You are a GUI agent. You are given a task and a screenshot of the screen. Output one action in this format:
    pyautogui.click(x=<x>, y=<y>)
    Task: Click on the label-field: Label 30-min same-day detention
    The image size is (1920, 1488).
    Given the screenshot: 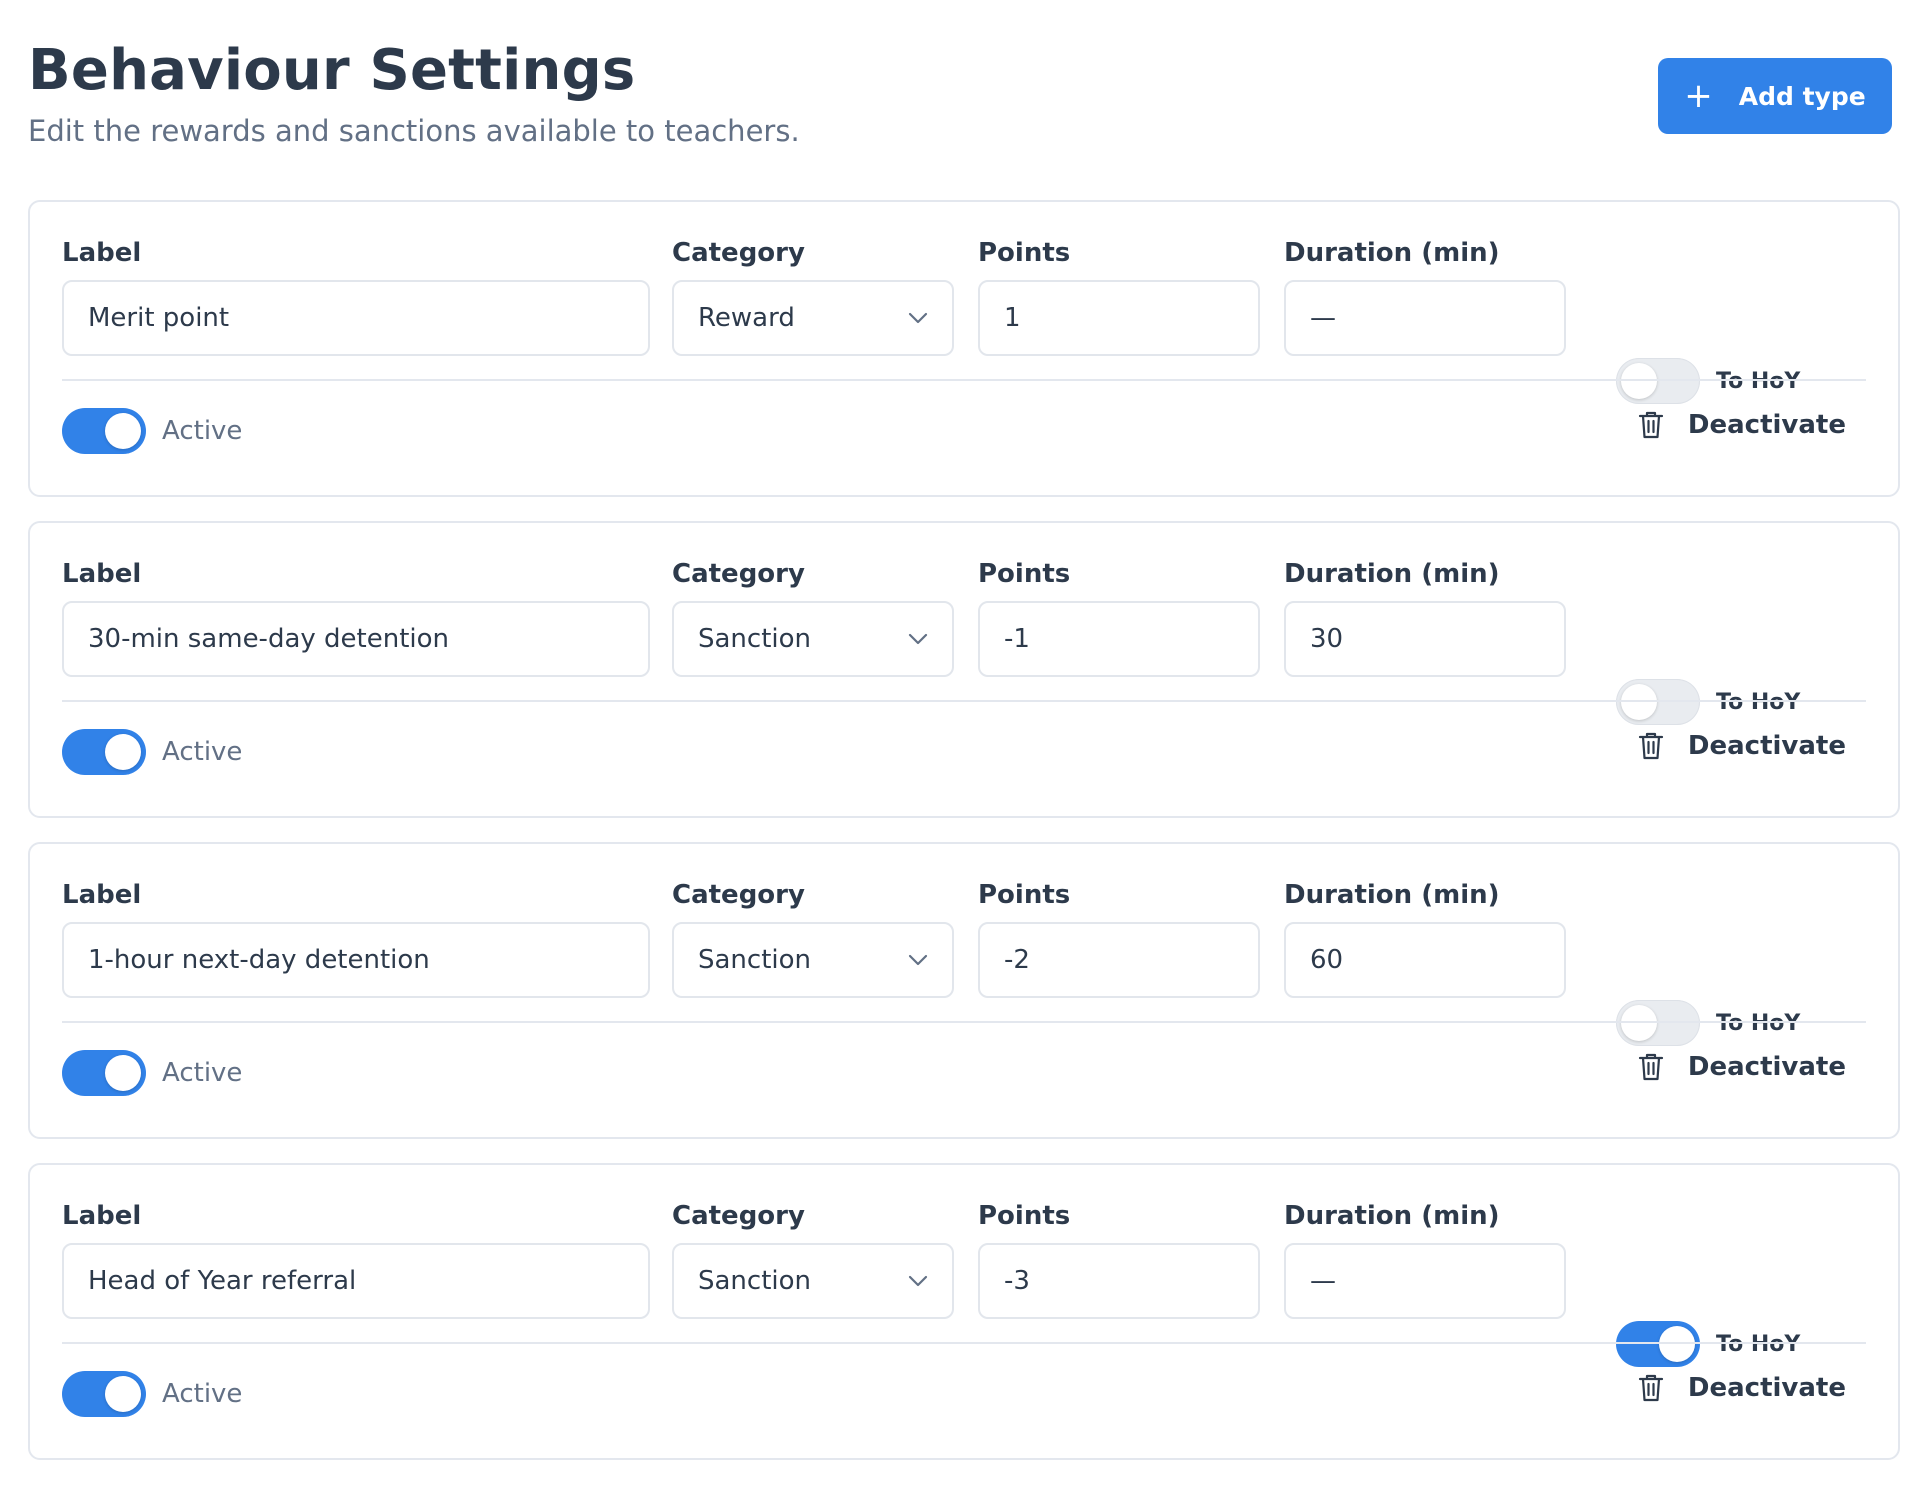 What is the action you would take?
    pyautogui.click(x=356, y=618)
    